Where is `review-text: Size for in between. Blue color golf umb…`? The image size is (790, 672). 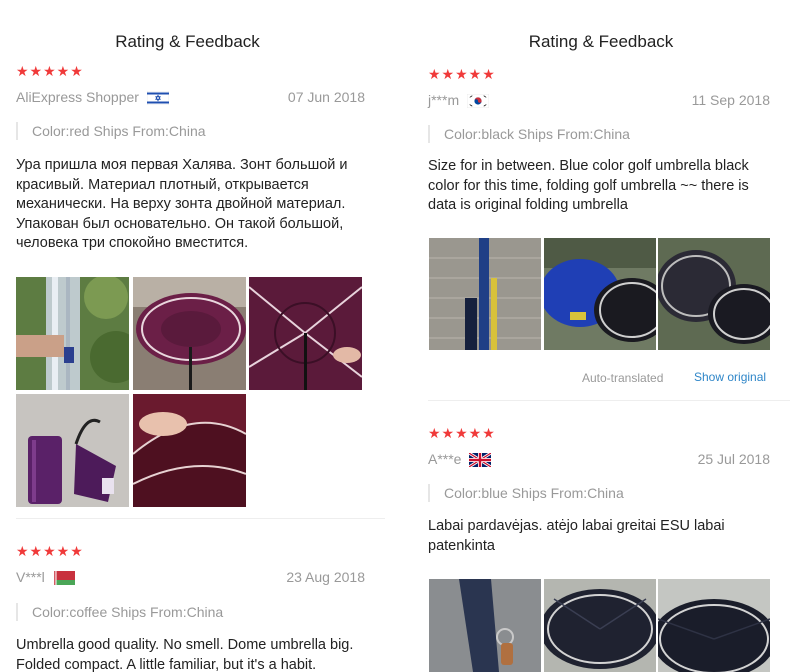 review-text: Size for in between. Blue color golf umb… is located at coordinates (588, 185).